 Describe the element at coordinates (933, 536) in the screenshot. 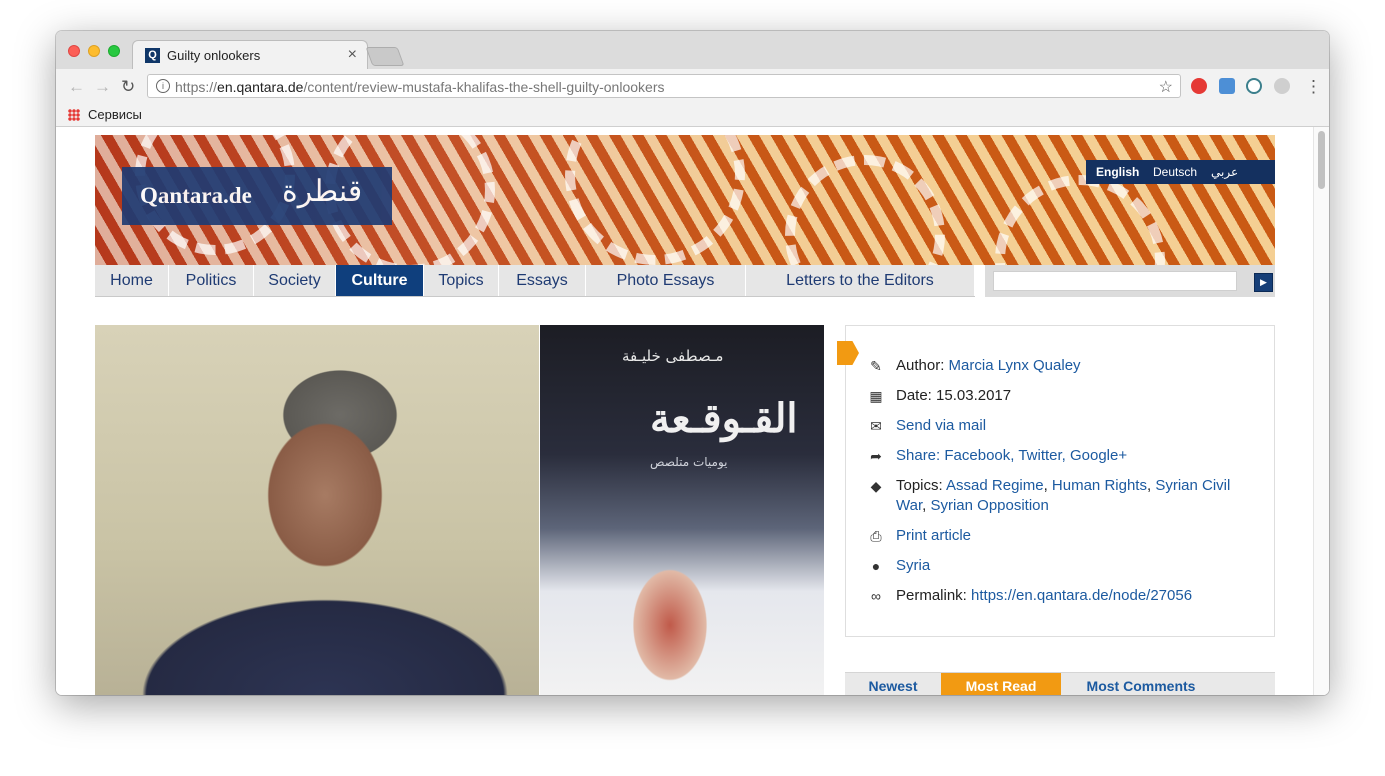

I see `print-link: Print article` at that location.